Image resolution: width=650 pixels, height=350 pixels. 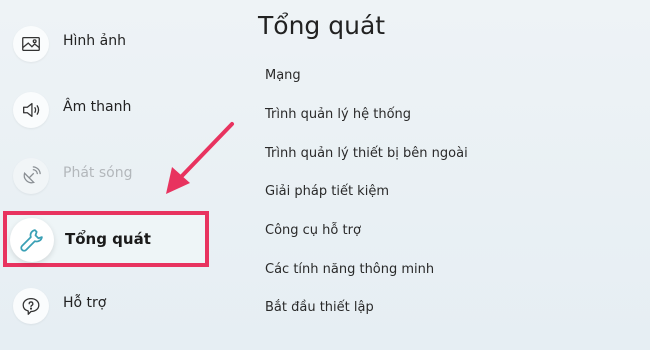 I want to click on sidebar-item-picture: Hình ảnh, so click(x=115, y=43).